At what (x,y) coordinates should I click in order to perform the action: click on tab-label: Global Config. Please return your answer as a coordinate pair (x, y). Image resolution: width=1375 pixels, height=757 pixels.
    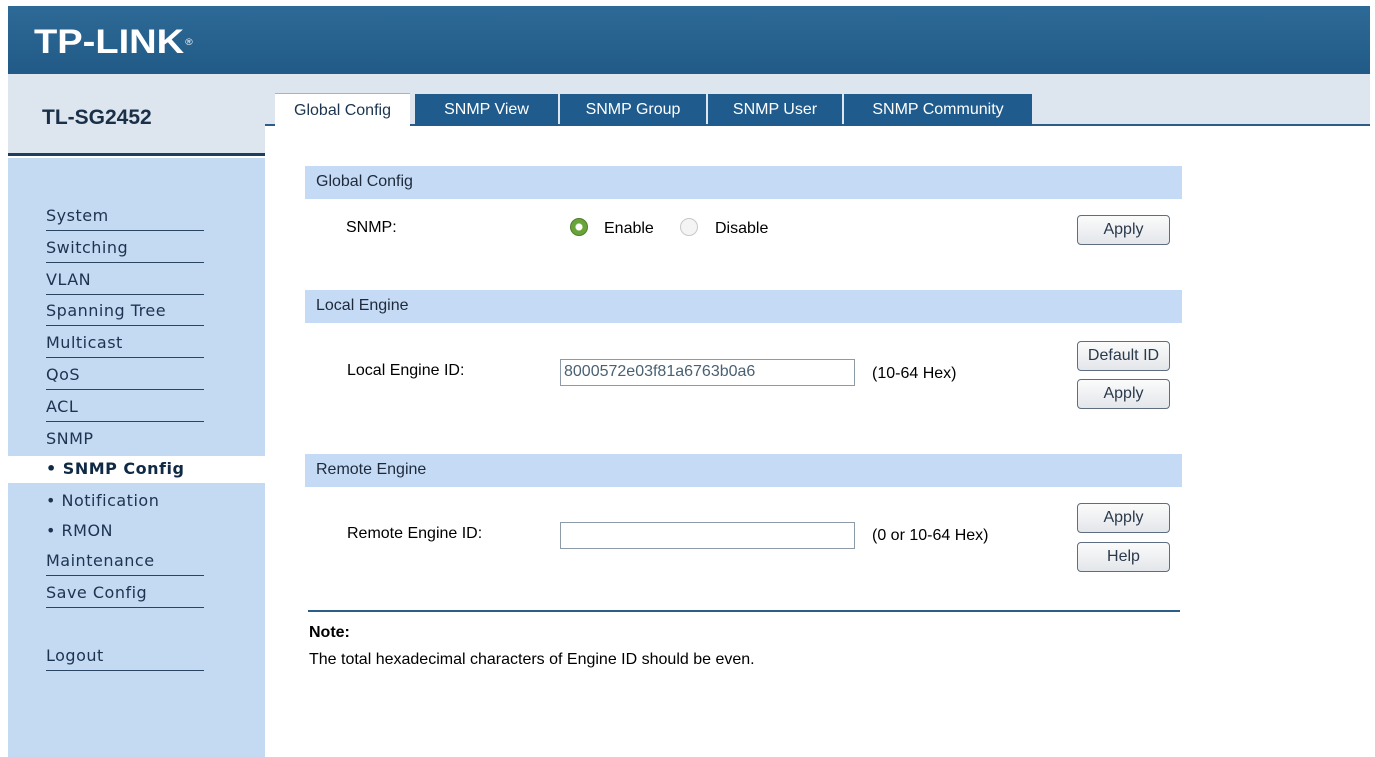
    Looking at the image, I should click on (342, 110).